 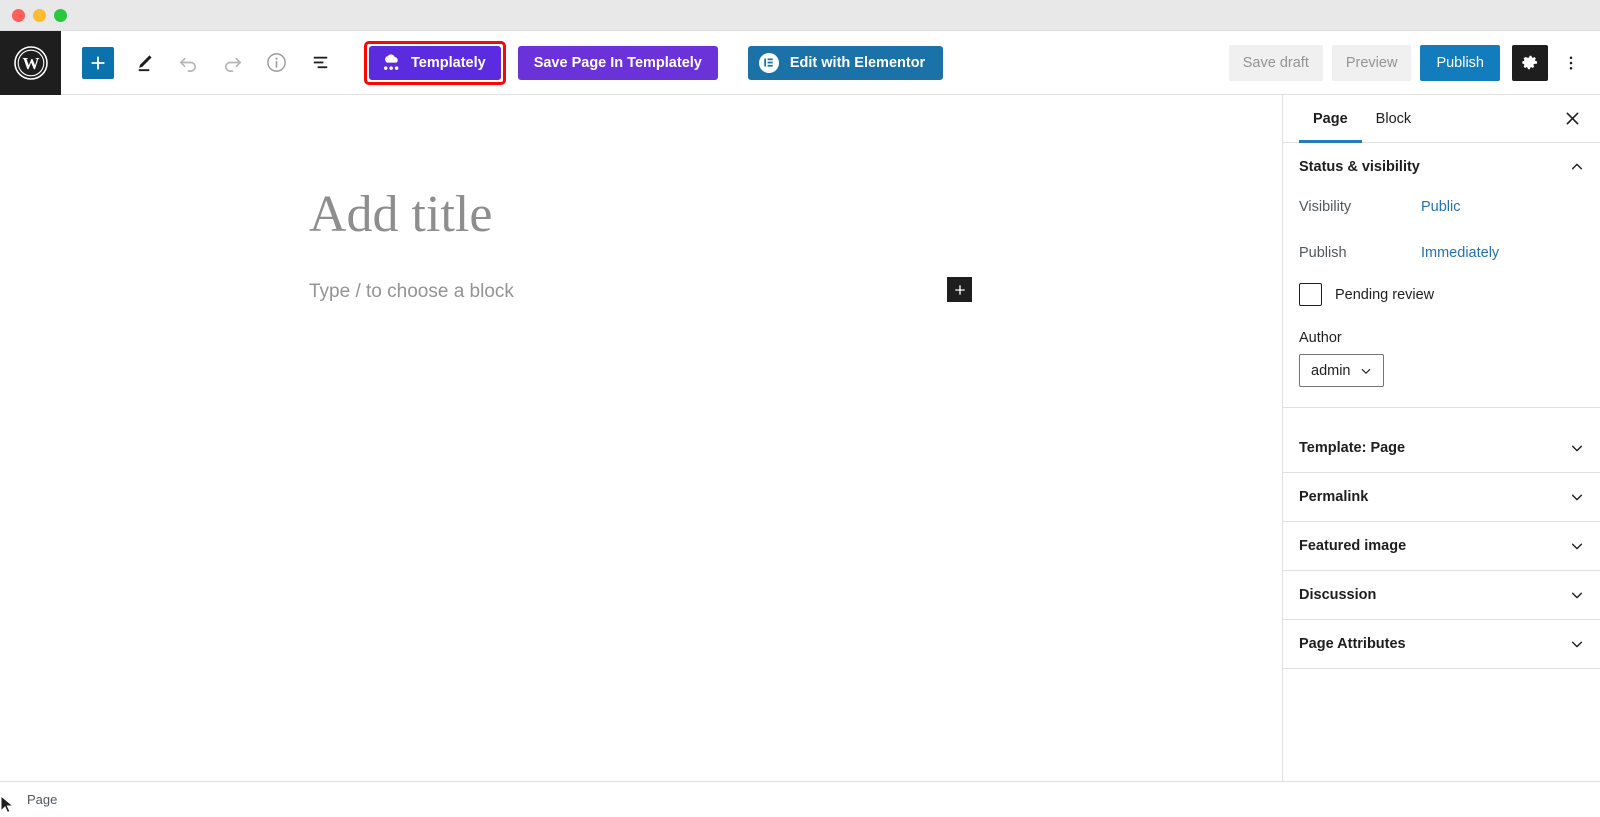 What do you see at coordinates (1320, 338) in the screenshot?
I see `author-label: Author` at bounding box center [1320, 338].